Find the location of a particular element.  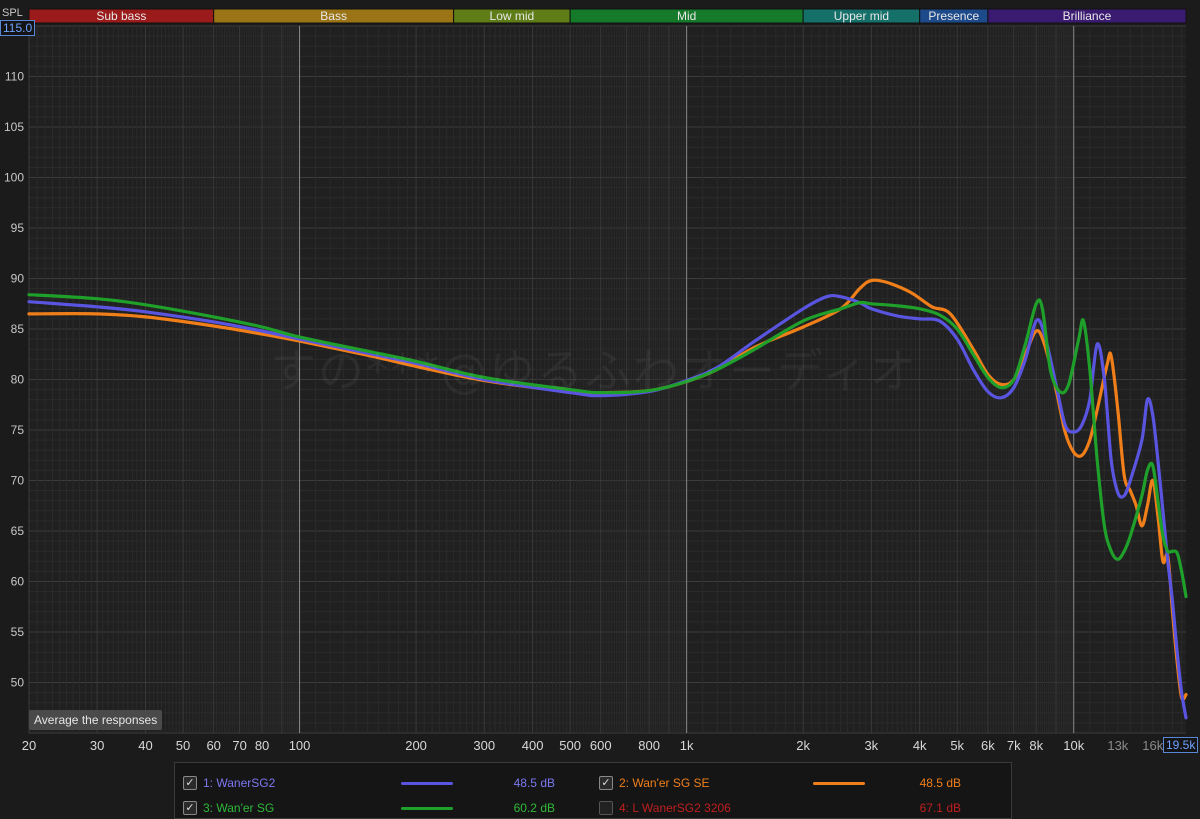

y-tick-label: 50 is located at coordinates (18, 683).